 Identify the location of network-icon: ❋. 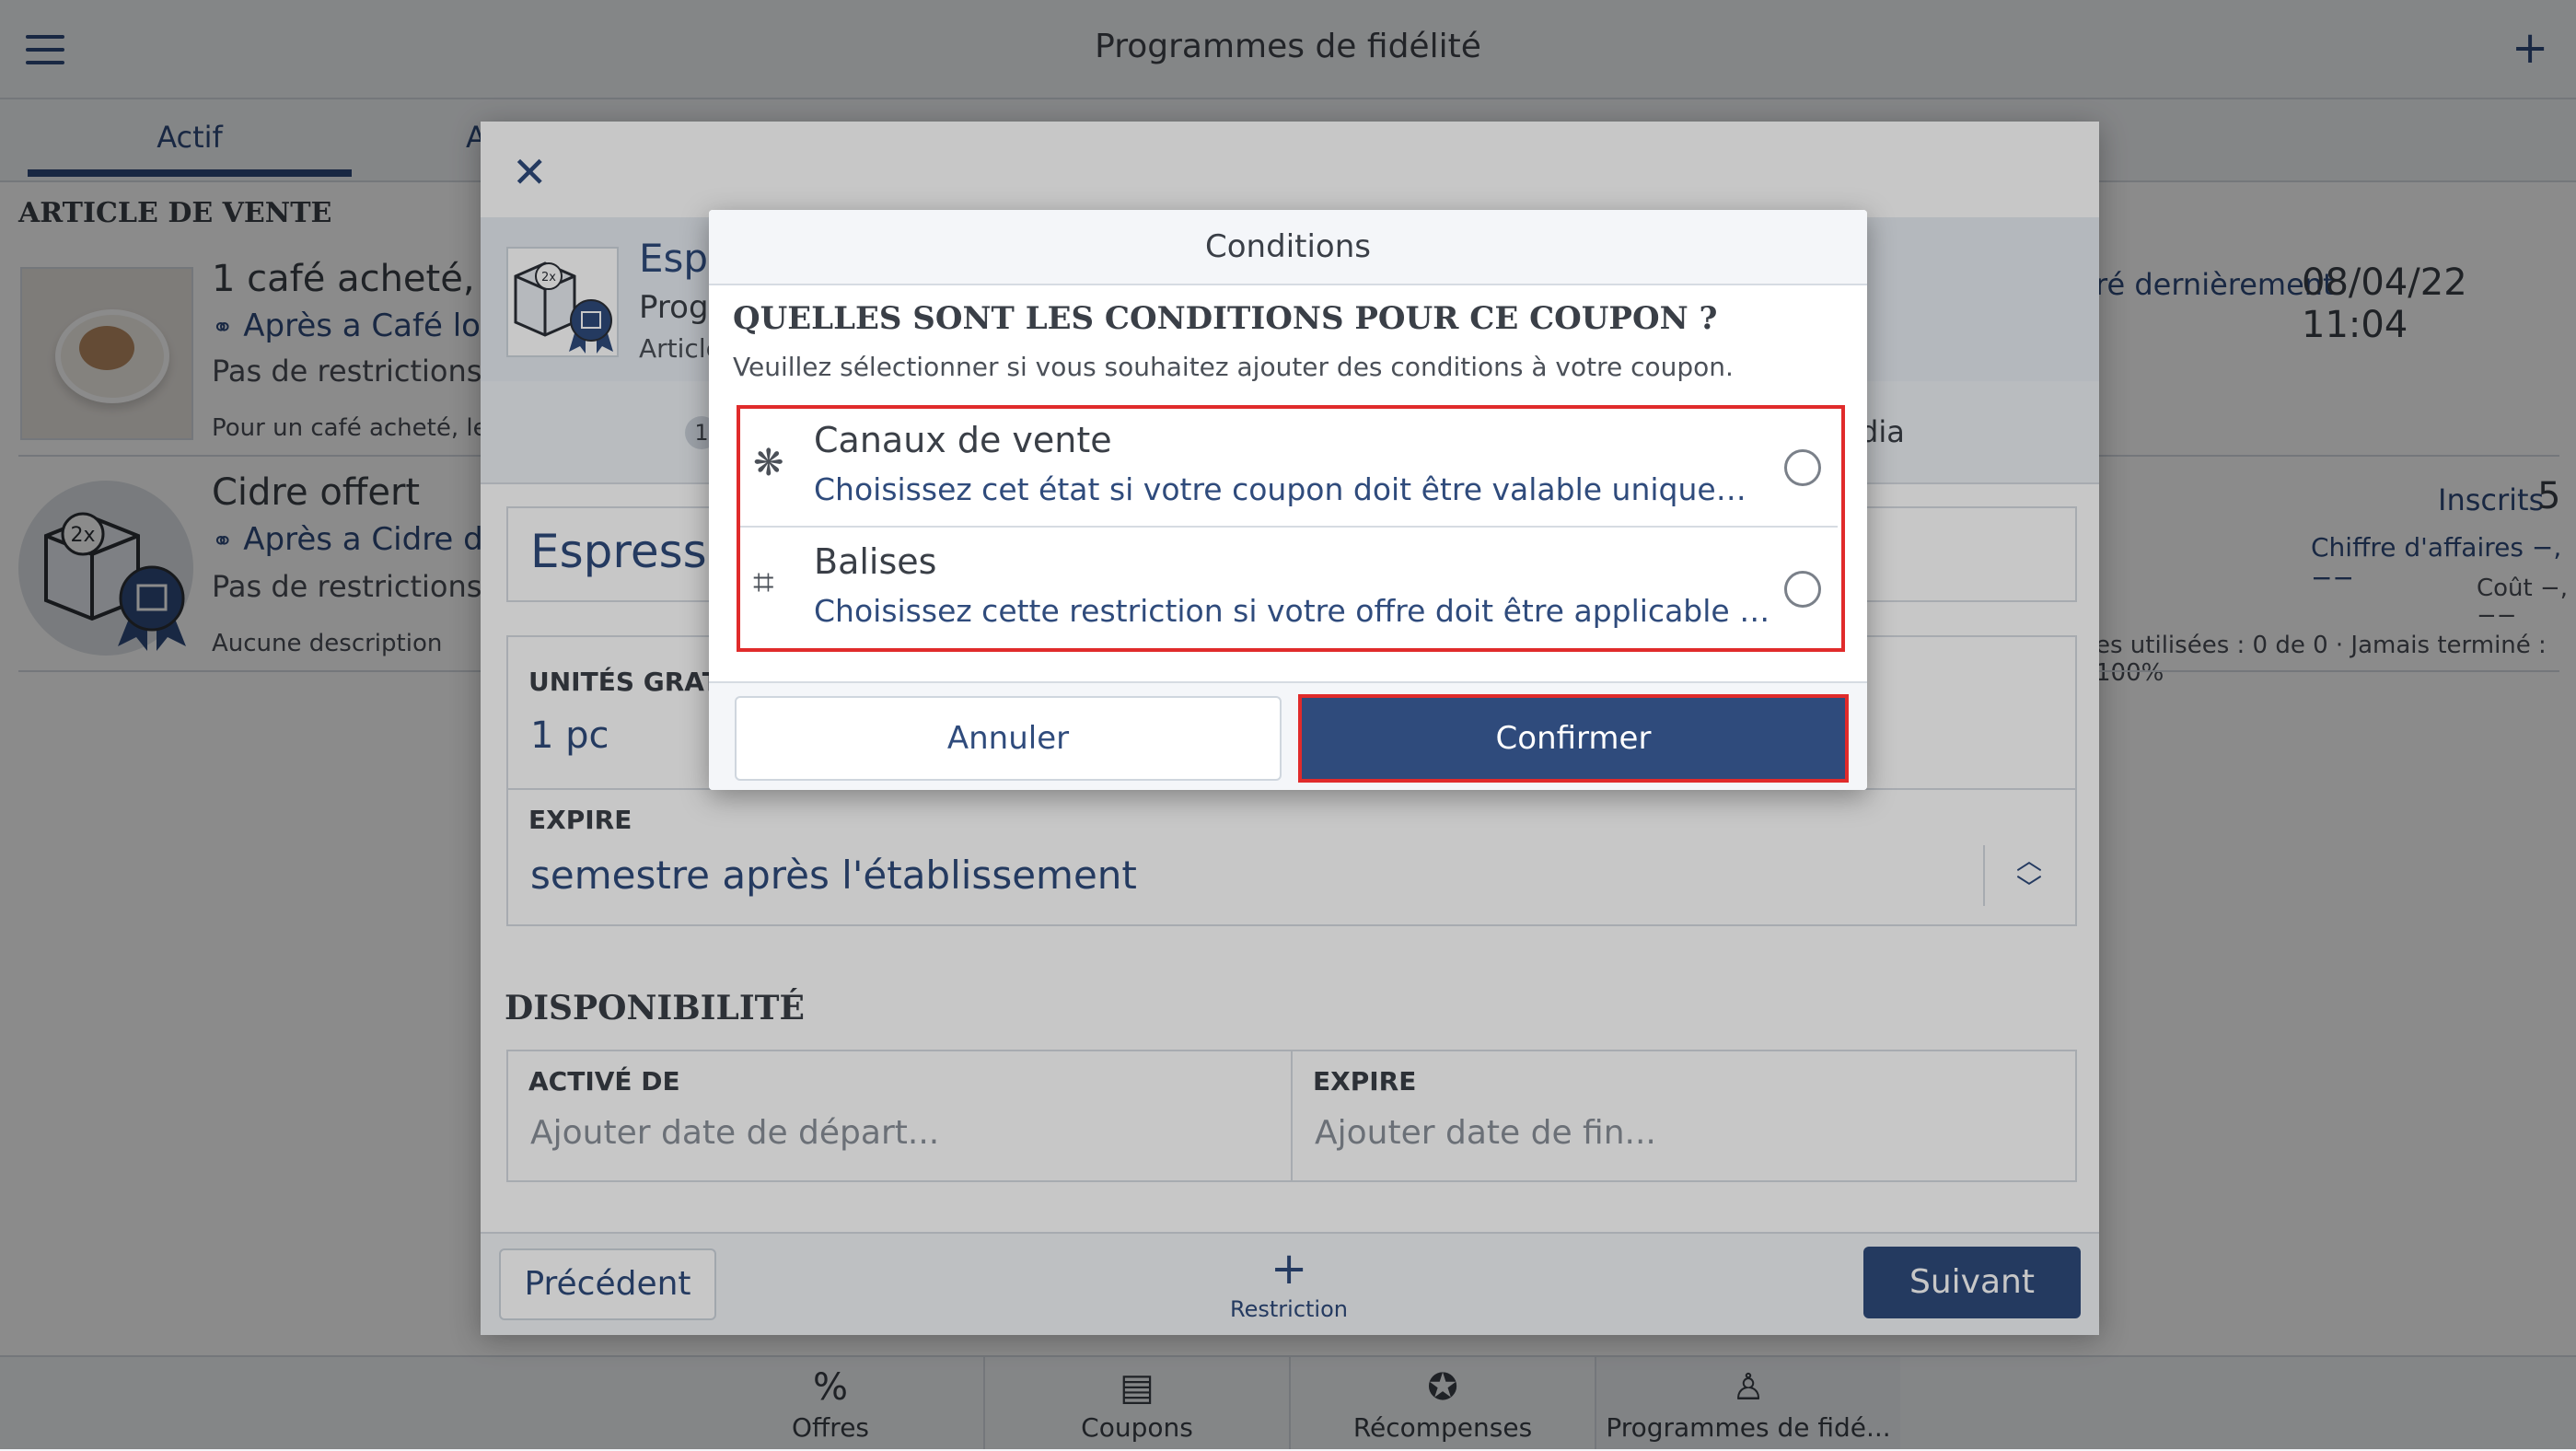
(768, 463).